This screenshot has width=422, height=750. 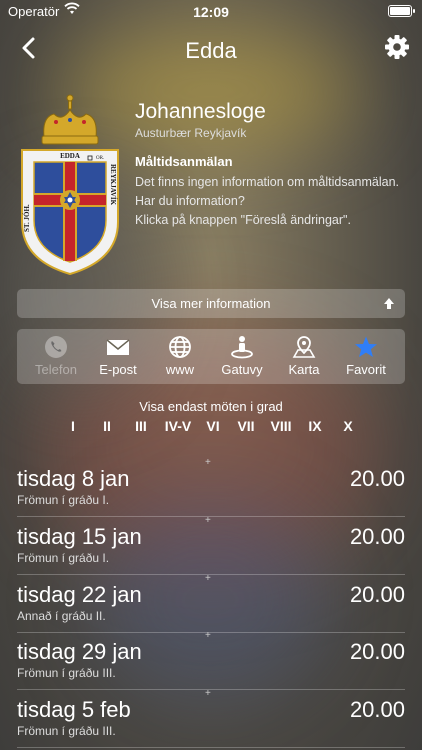 What do you see at coordinates (242, 369) in the screenshot?
I see `street-view-label: Gatuvy` at bounding box center [242, 369].